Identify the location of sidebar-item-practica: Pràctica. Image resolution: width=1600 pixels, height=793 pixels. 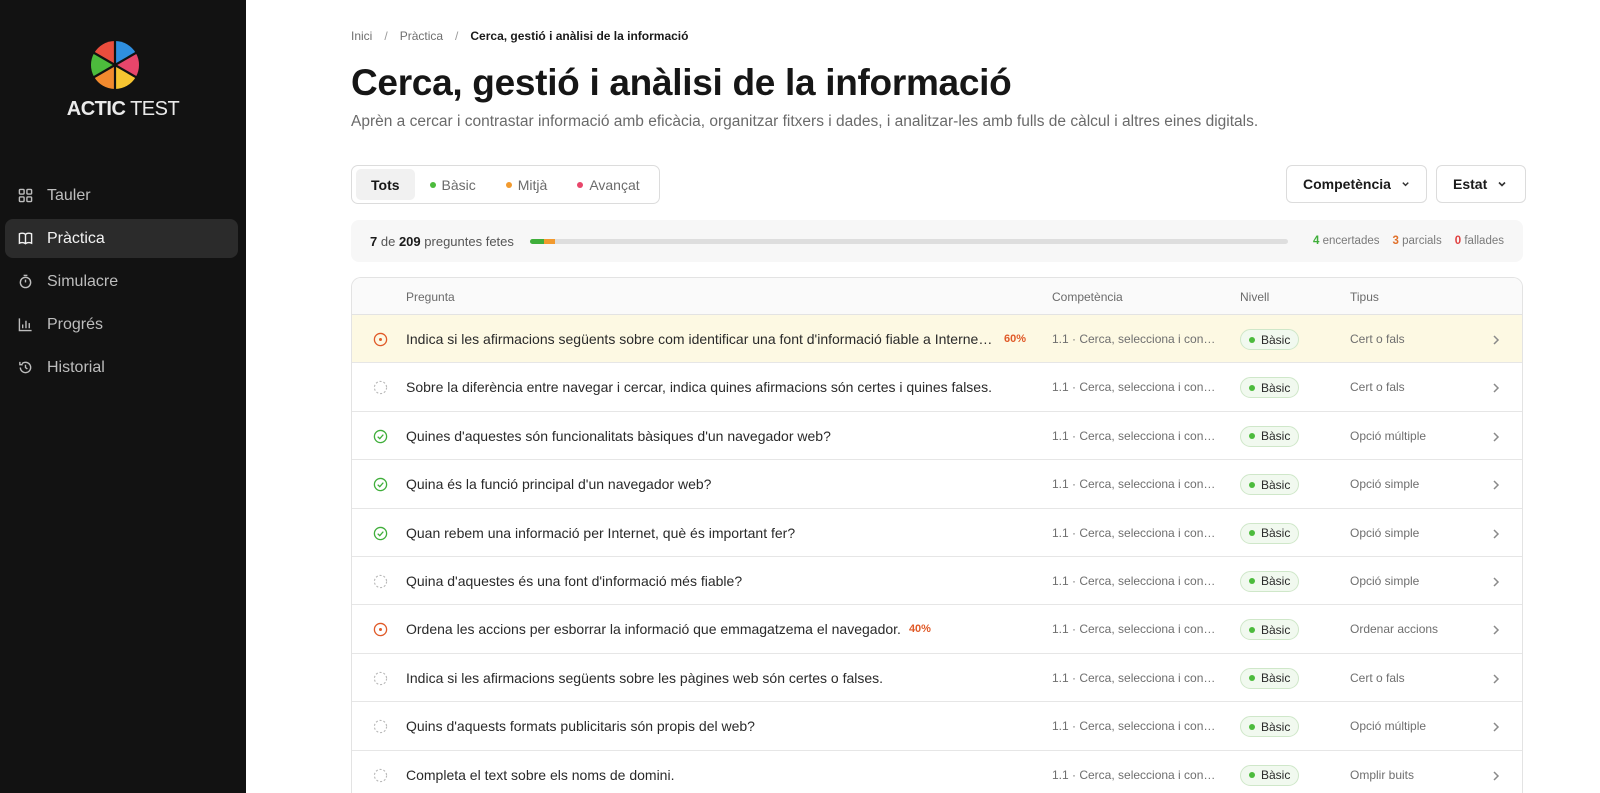
(121, 238).